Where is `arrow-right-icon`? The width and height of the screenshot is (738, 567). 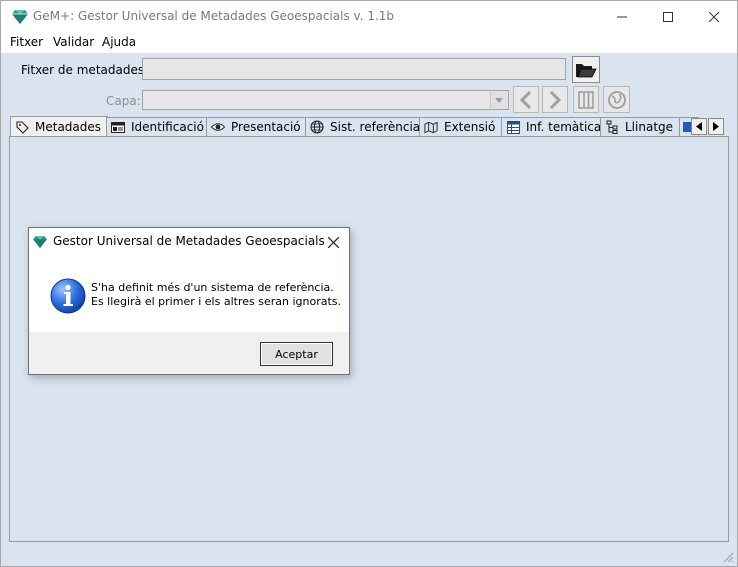
arrow-right-icon is located at coordinates (716, 126).